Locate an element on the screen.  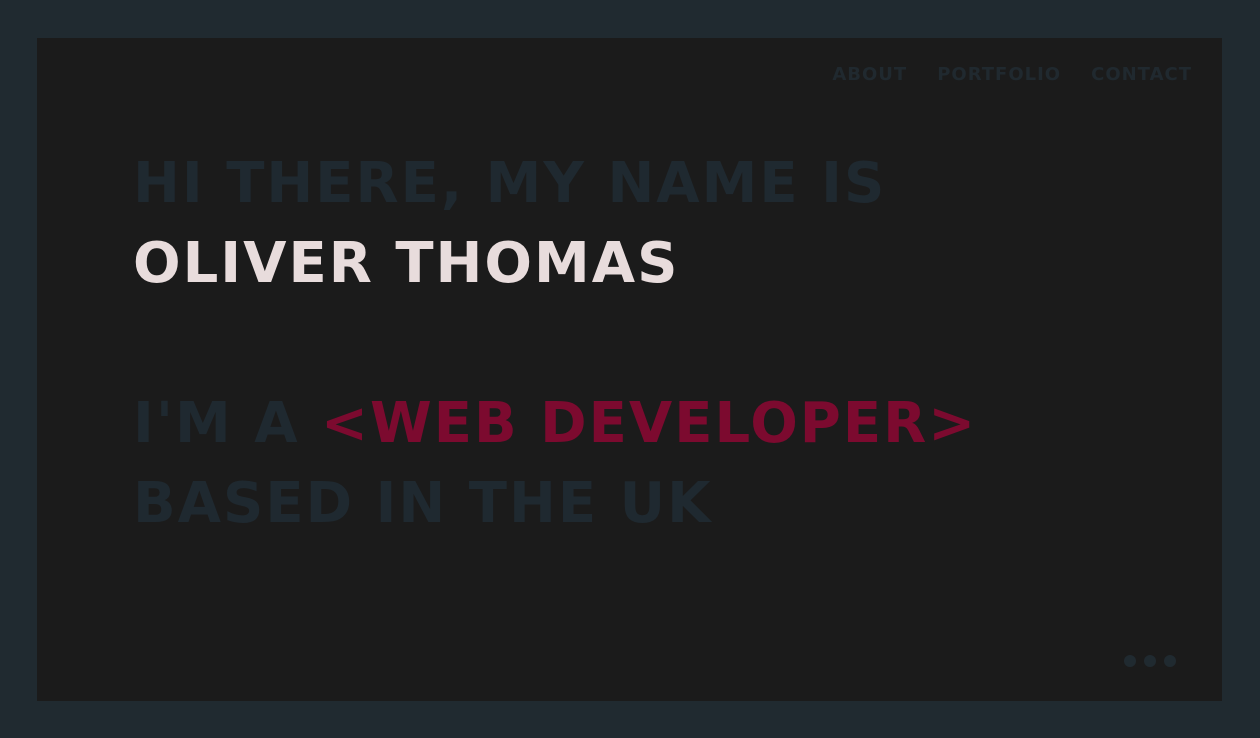
hero-role-prefix: I'M A is located at coordinates (227, 423).